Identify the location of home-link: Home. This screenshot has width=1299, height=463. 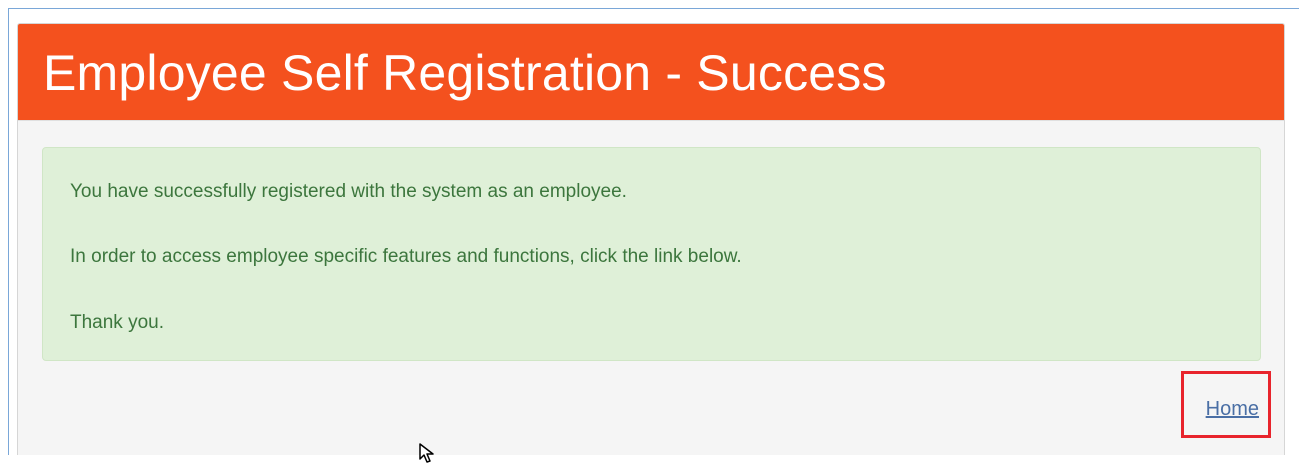
(1232, 409).